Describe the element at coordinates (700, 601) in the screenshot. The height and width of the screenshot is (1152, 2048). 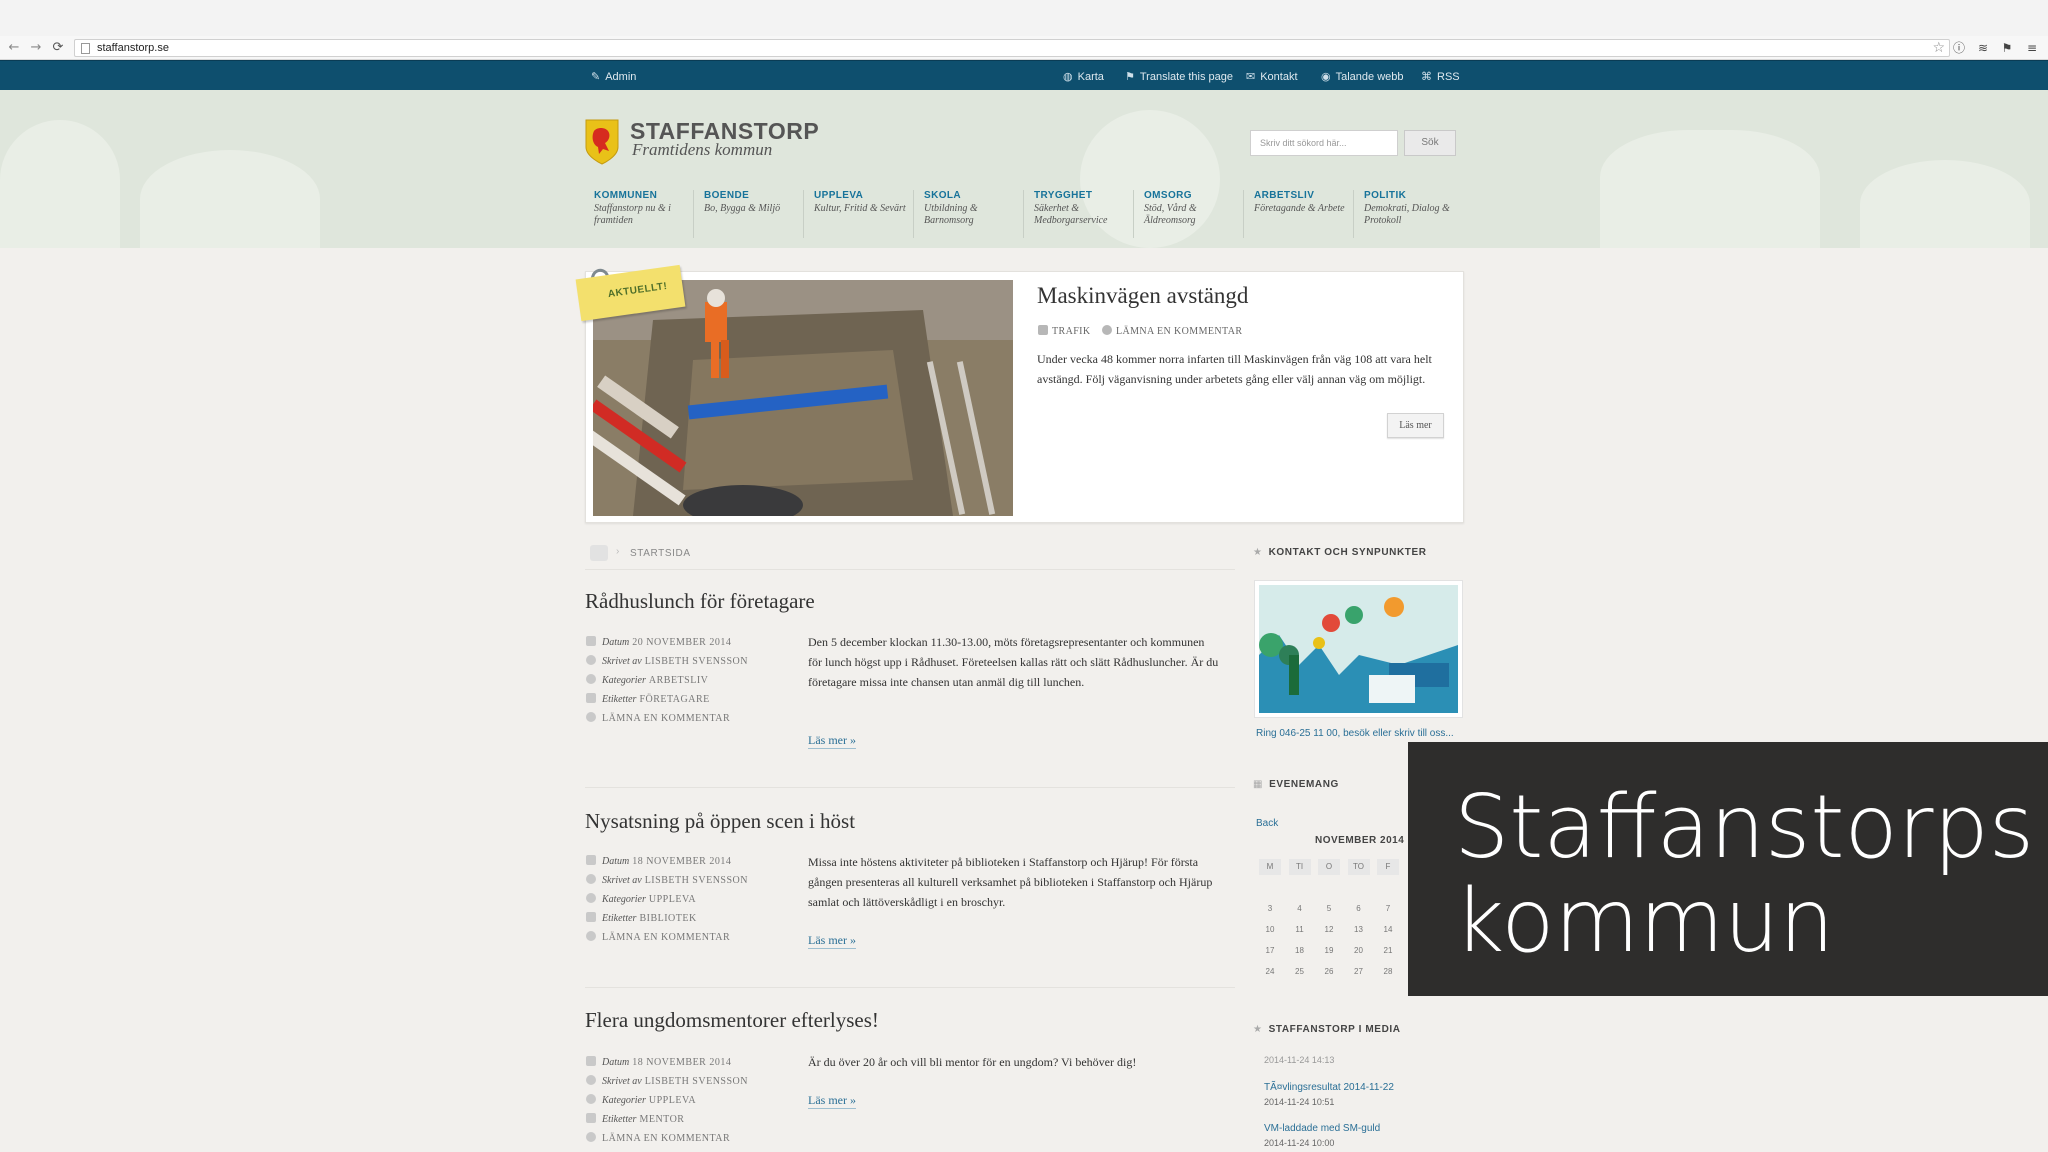
I see `post-title: Rådhuslunch för företagare` at that location.